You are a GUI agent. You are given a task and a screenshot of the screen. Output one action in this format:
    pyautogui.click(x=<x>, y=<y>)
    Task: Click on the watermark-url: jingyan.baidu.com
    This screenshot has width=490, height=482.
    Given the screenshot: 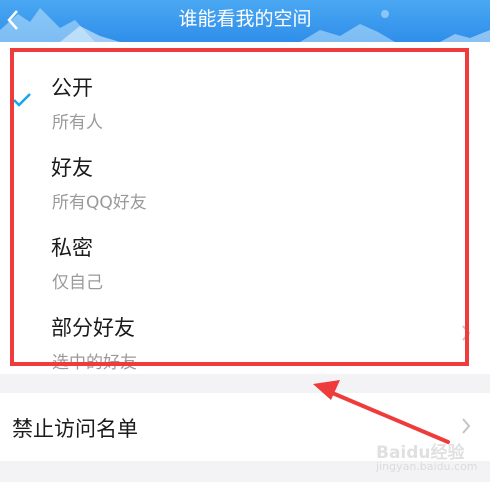 What is the action you would take?
    pyautogui.click(x=427, y=466)
    